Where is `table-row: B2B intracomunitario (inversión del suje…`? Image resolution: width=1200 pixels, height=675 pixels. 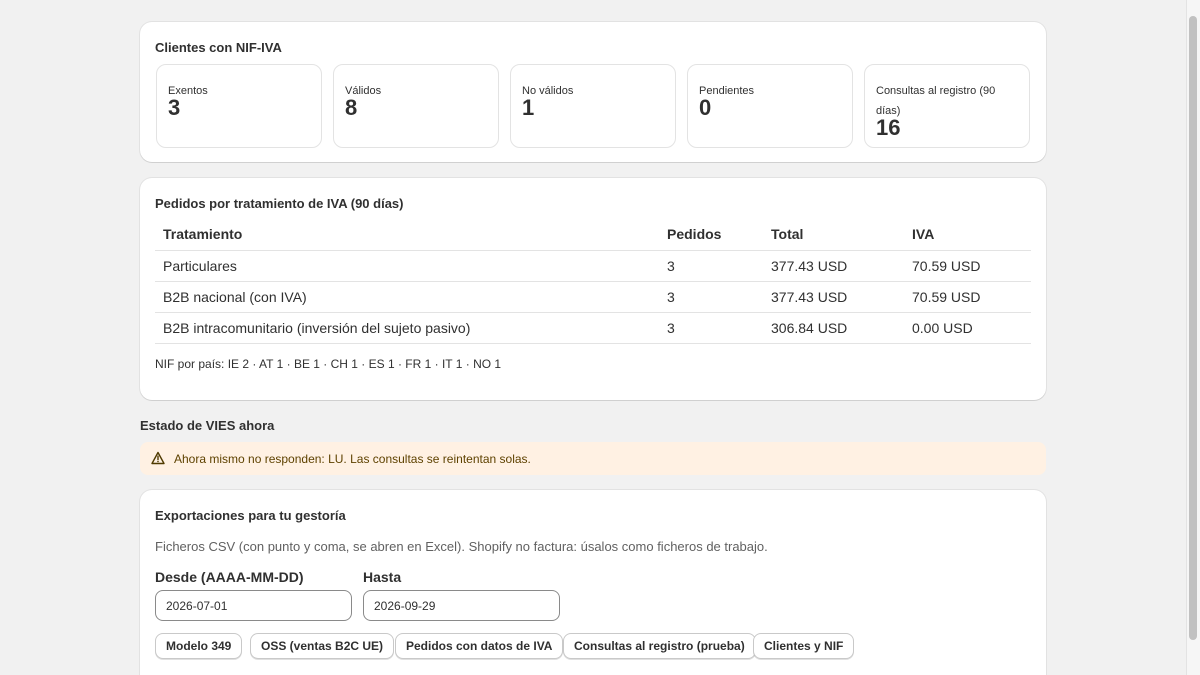
table-row: B2B intracomunitario (inversión del suje… is located at coordinates (593, 328).